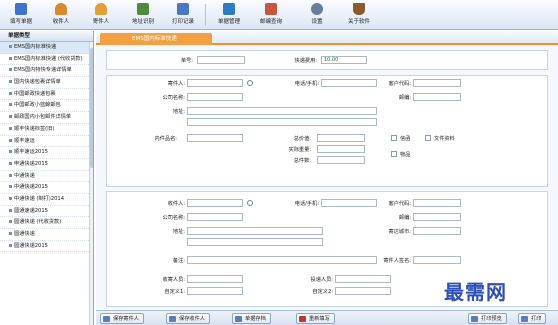 The image size is (558, 325). Describe the element at coordinates (101, 15) in the screenshot. I see `sender-button: 寄件人` at that location.